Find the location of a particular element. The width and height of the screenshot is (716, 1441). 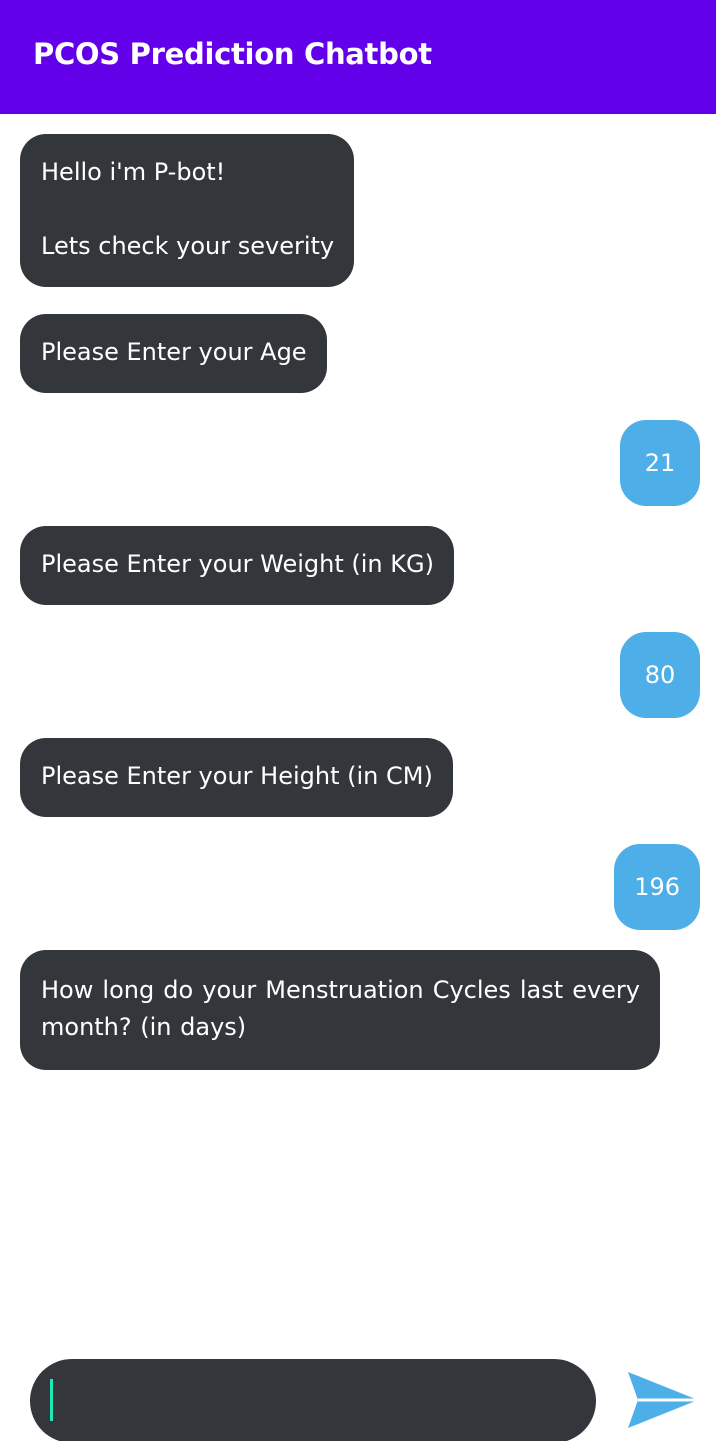

app-bar: PCOS Prediction Chatbot is located at coordinates (358, 57).